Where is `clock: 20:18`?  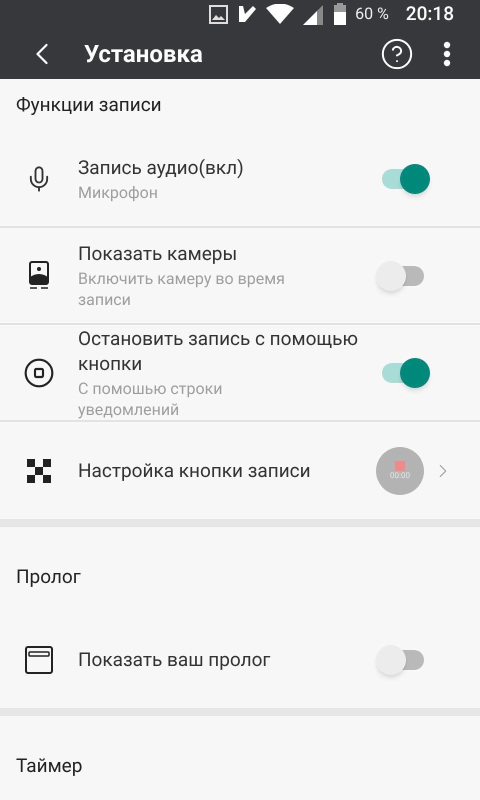
clock: 20:18 is located at coordinates (430, 14).